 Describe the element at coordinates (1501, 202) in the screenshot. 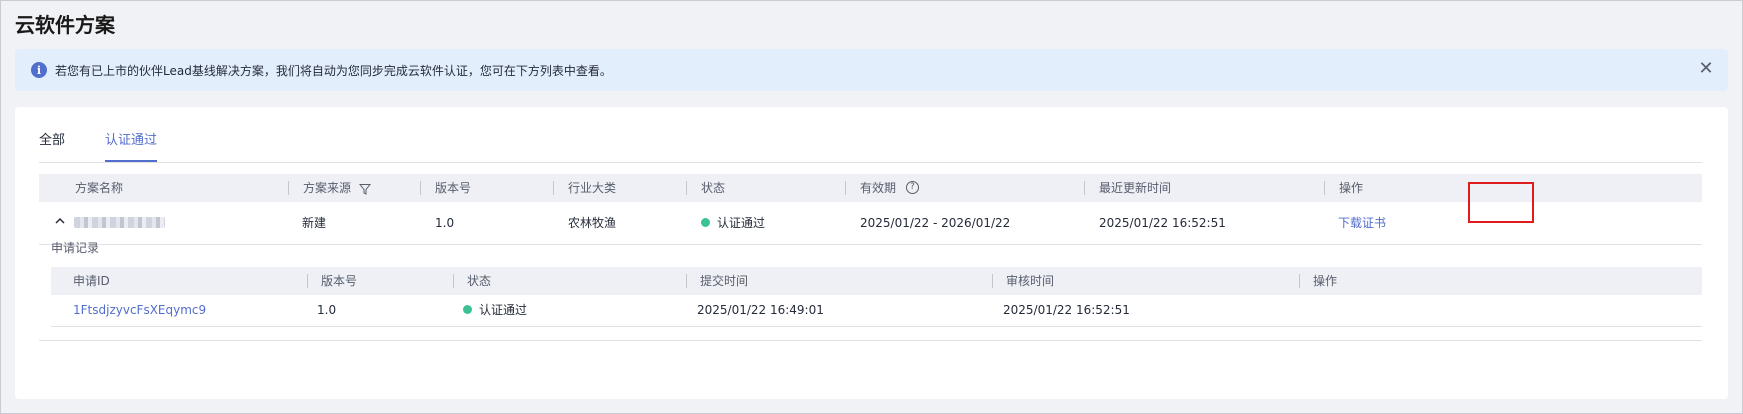

I see `highlight-box` at that location.